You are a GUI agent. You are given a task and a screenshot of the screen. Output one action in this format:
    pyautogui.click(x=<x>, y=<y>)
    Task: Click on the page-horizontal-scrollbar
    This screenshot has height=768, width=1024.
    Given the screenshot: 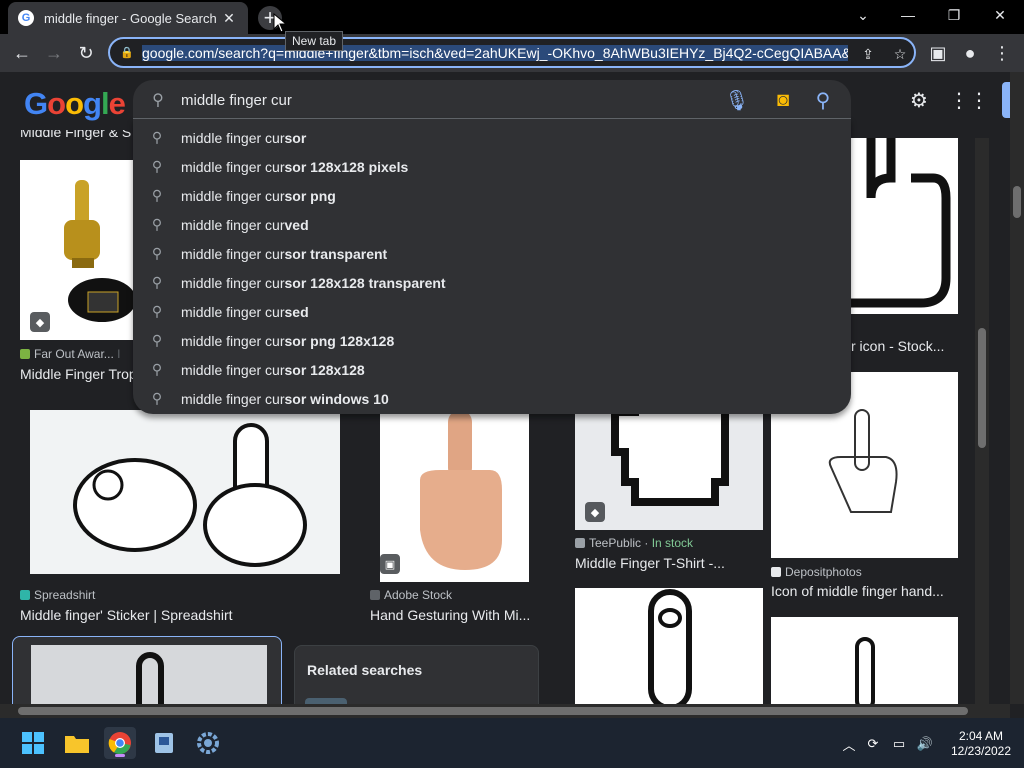 What is the action you would take?
    pyautogui.click(x=505, y=711)
    